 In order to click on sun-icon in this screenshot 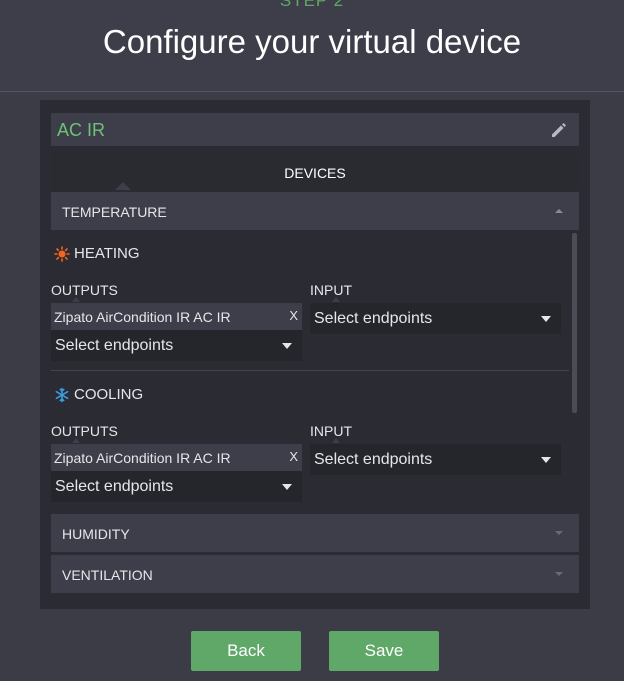, I will do `click(62, 253)`.